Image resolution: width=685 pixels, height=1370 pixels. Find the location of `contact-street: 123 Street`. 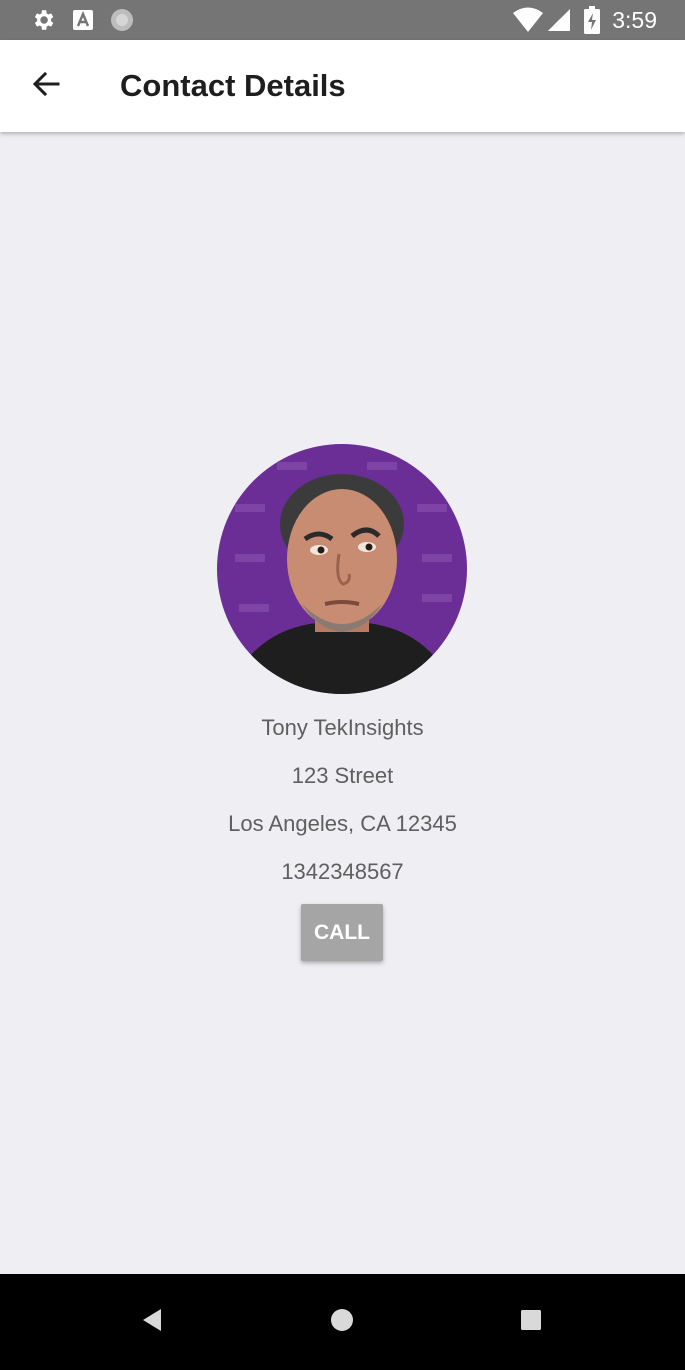

contact-street: 123 Street is located at coordinates (342, 775).